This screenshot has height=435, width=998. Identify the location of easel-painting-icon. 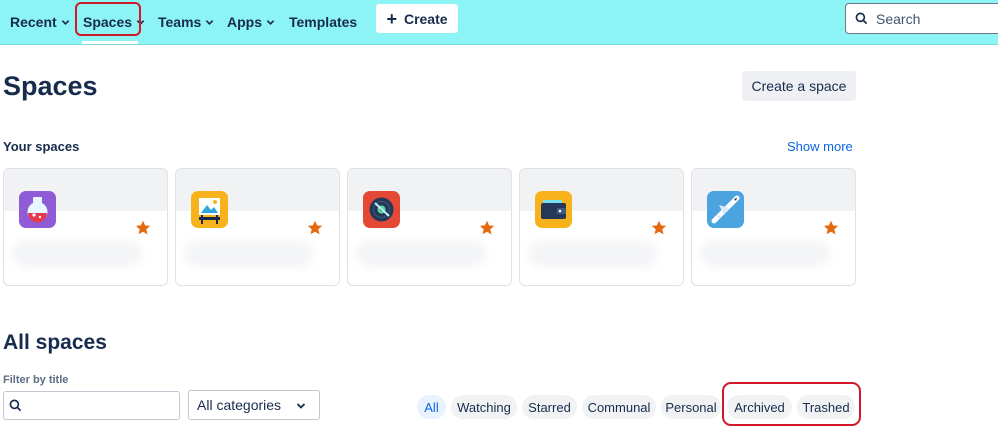
(209, 209).